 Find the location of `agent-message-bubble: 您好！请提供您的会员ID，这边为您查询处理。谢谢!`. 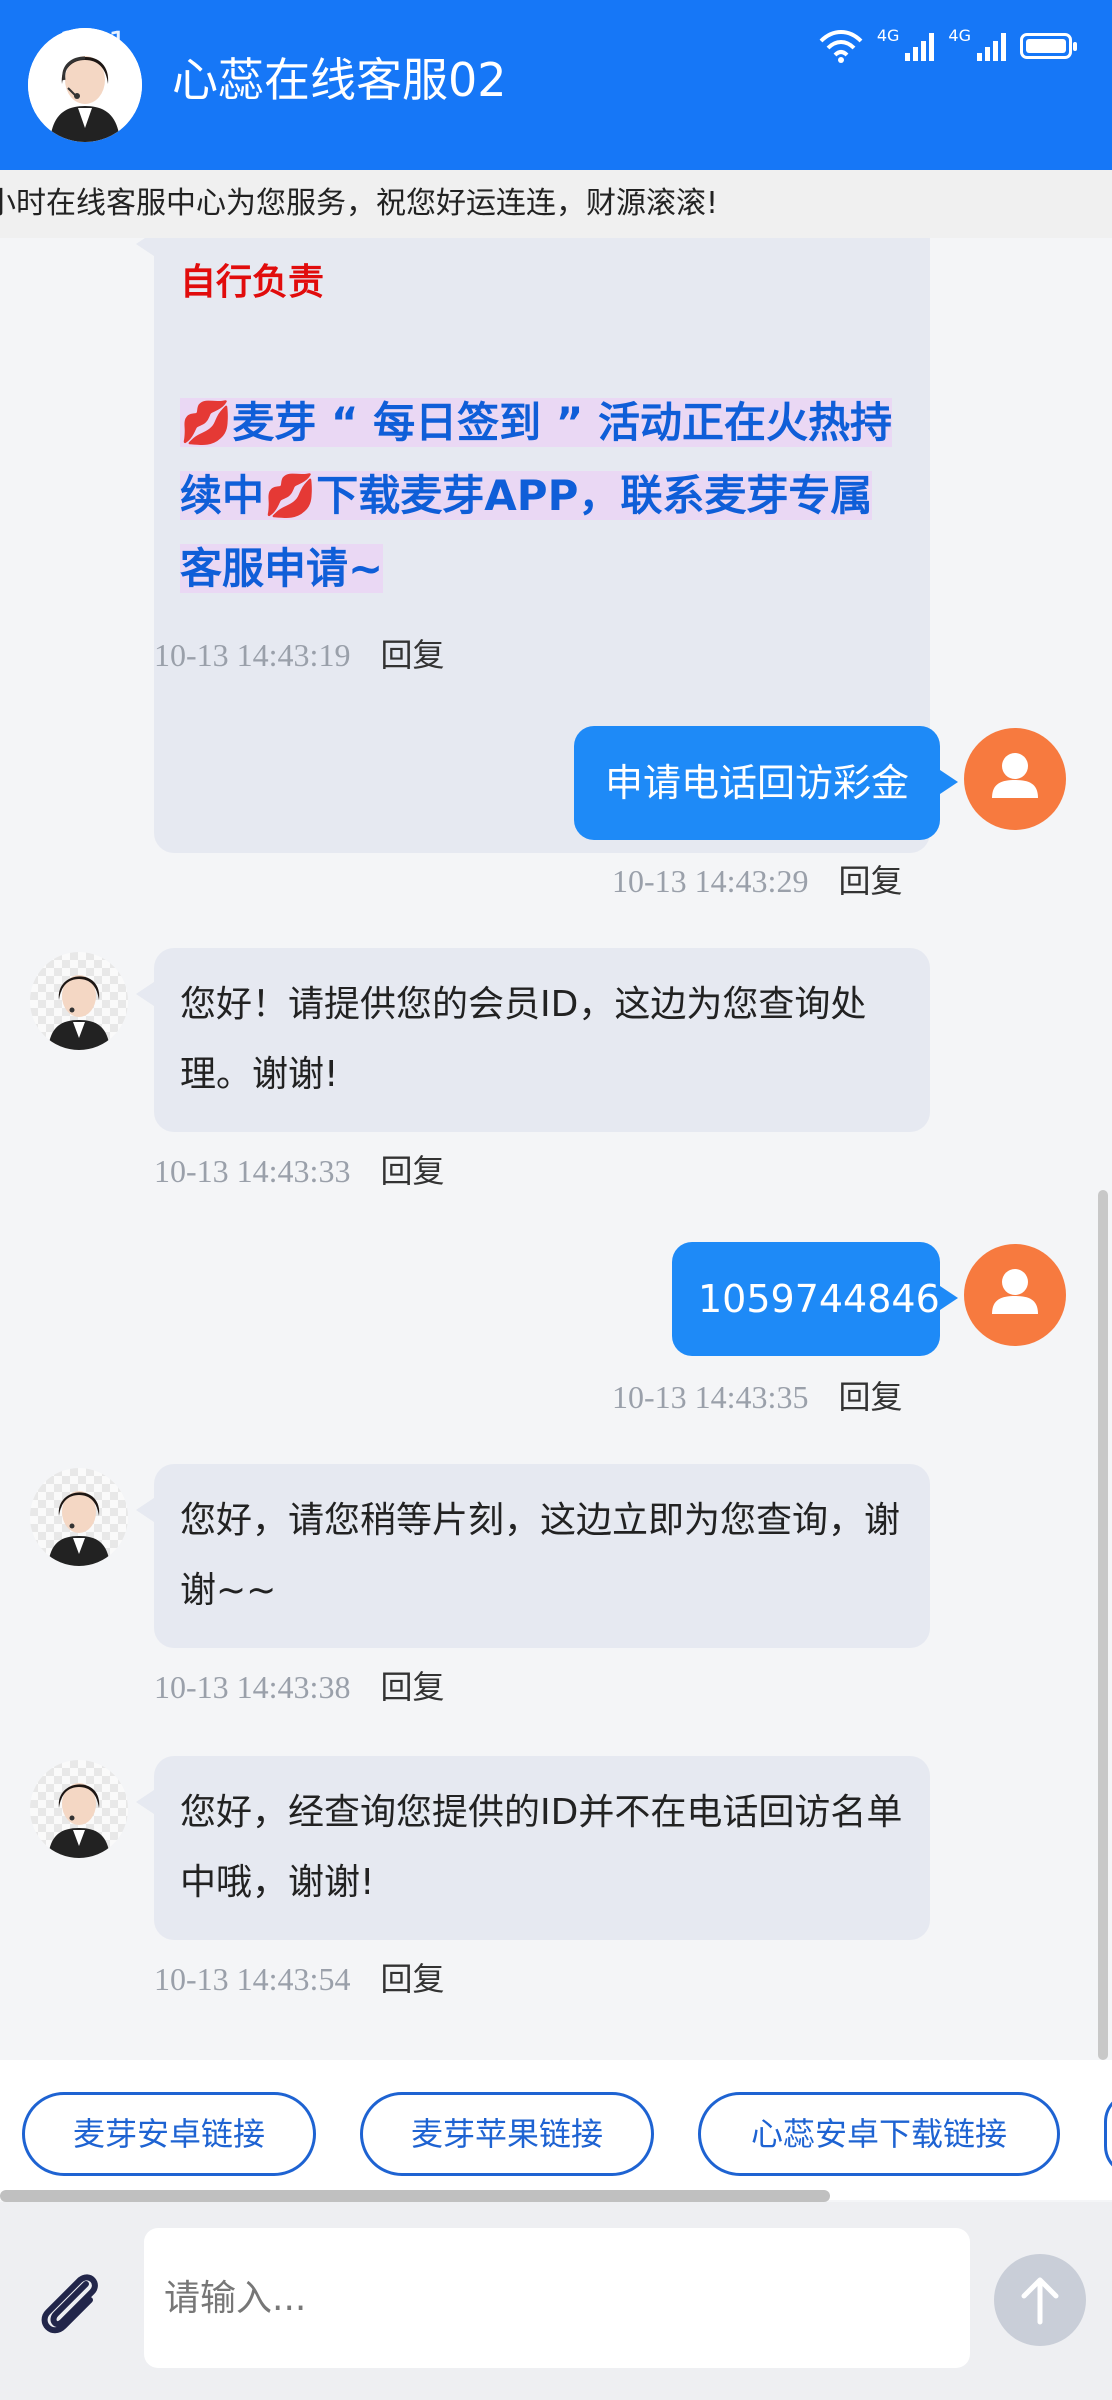

agent-message-bubble: 您好！请提供您的会员ID，这边为您查询处理。谢谢! is located at coordinates (533, 1040).